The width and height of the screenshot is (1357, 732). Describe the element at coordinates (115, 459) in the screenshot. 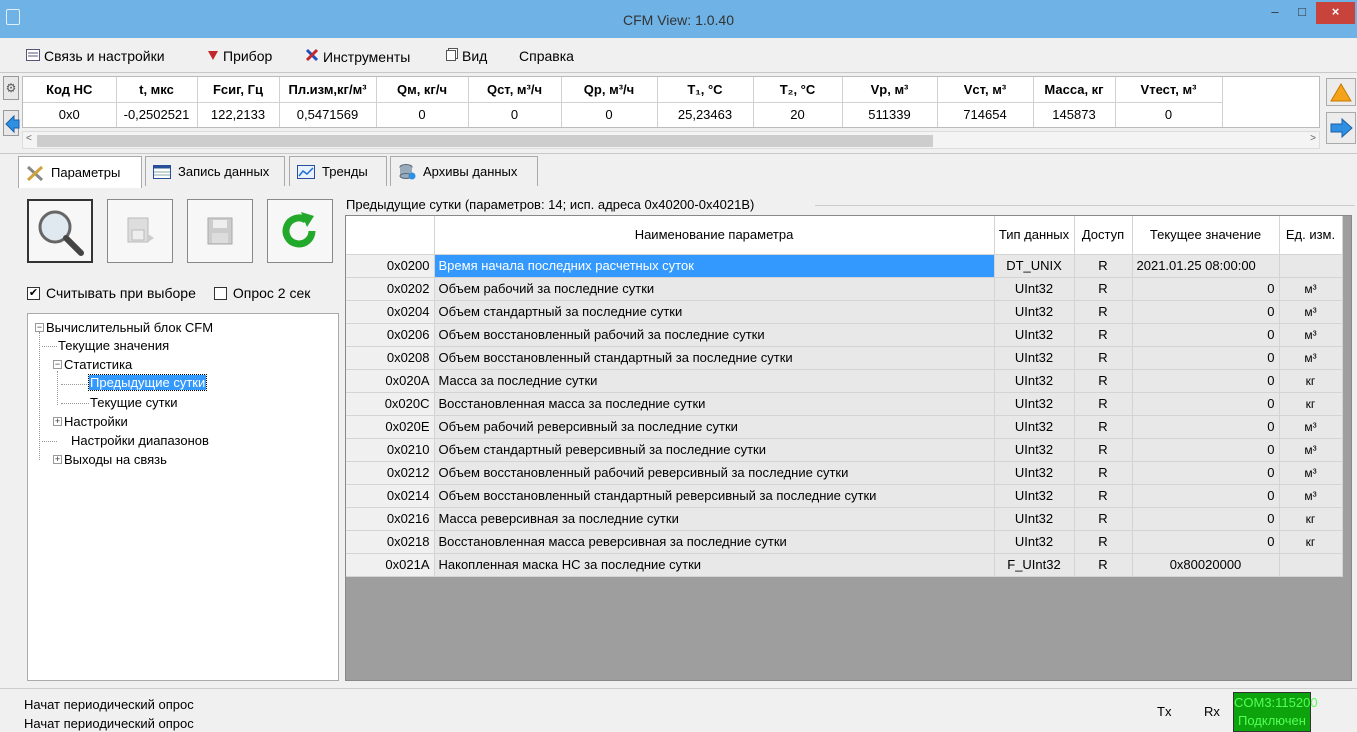

I see `tree-label: Выходы на связь` at that location.